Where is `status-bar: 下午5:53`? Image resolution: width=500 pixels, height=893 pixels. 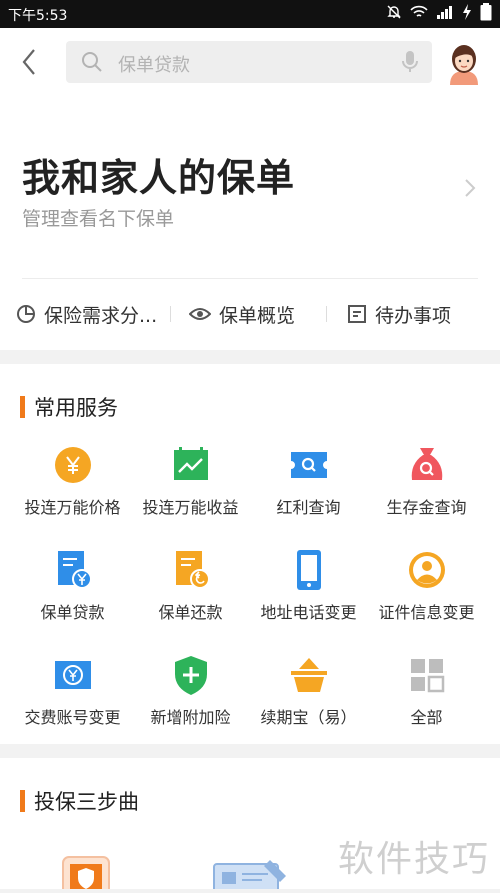
status-bar: 下午5:53 is located at coordinates (250, 14).